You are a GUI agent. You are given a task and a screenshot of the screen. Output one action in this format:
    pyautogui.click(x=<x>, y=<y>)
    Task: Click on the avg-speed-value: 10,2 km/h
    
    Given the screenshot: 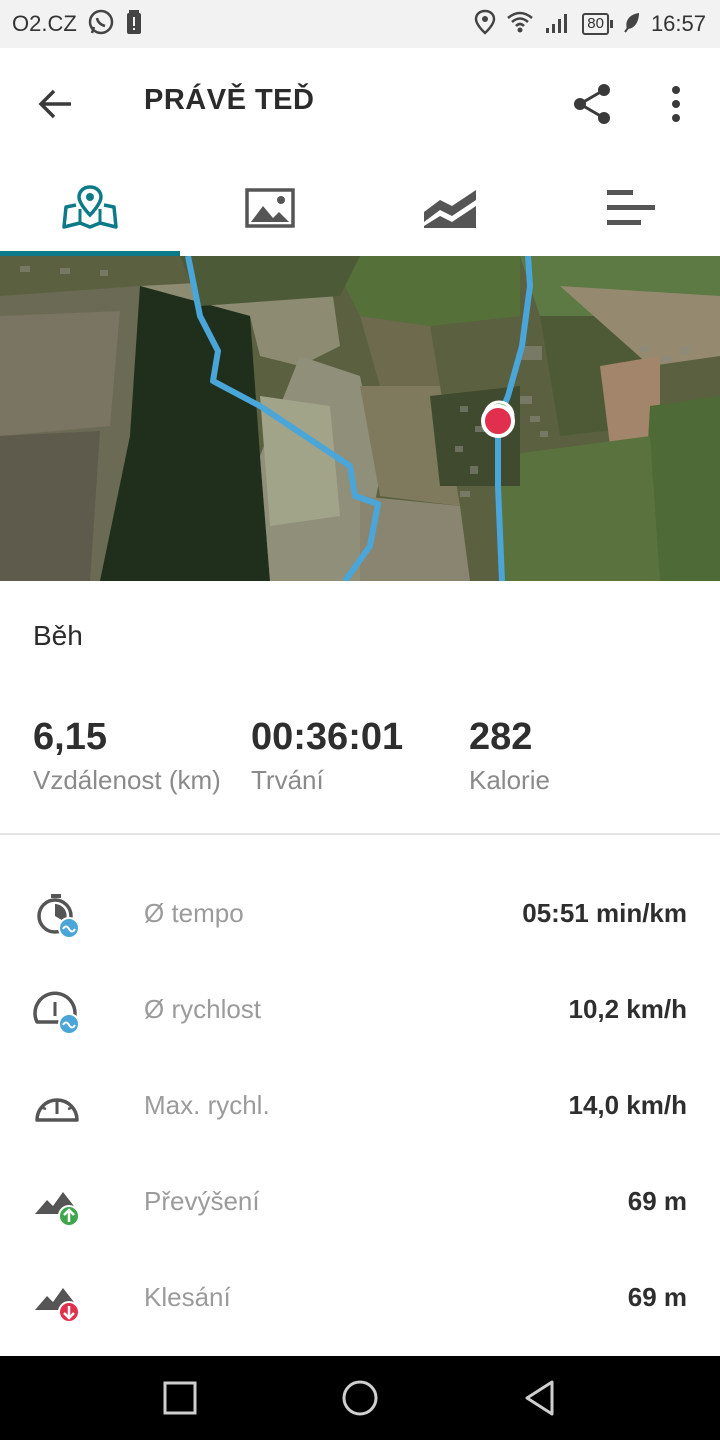 What is the action you would take?
    pyautogui.click(x=627, y=1009)
    